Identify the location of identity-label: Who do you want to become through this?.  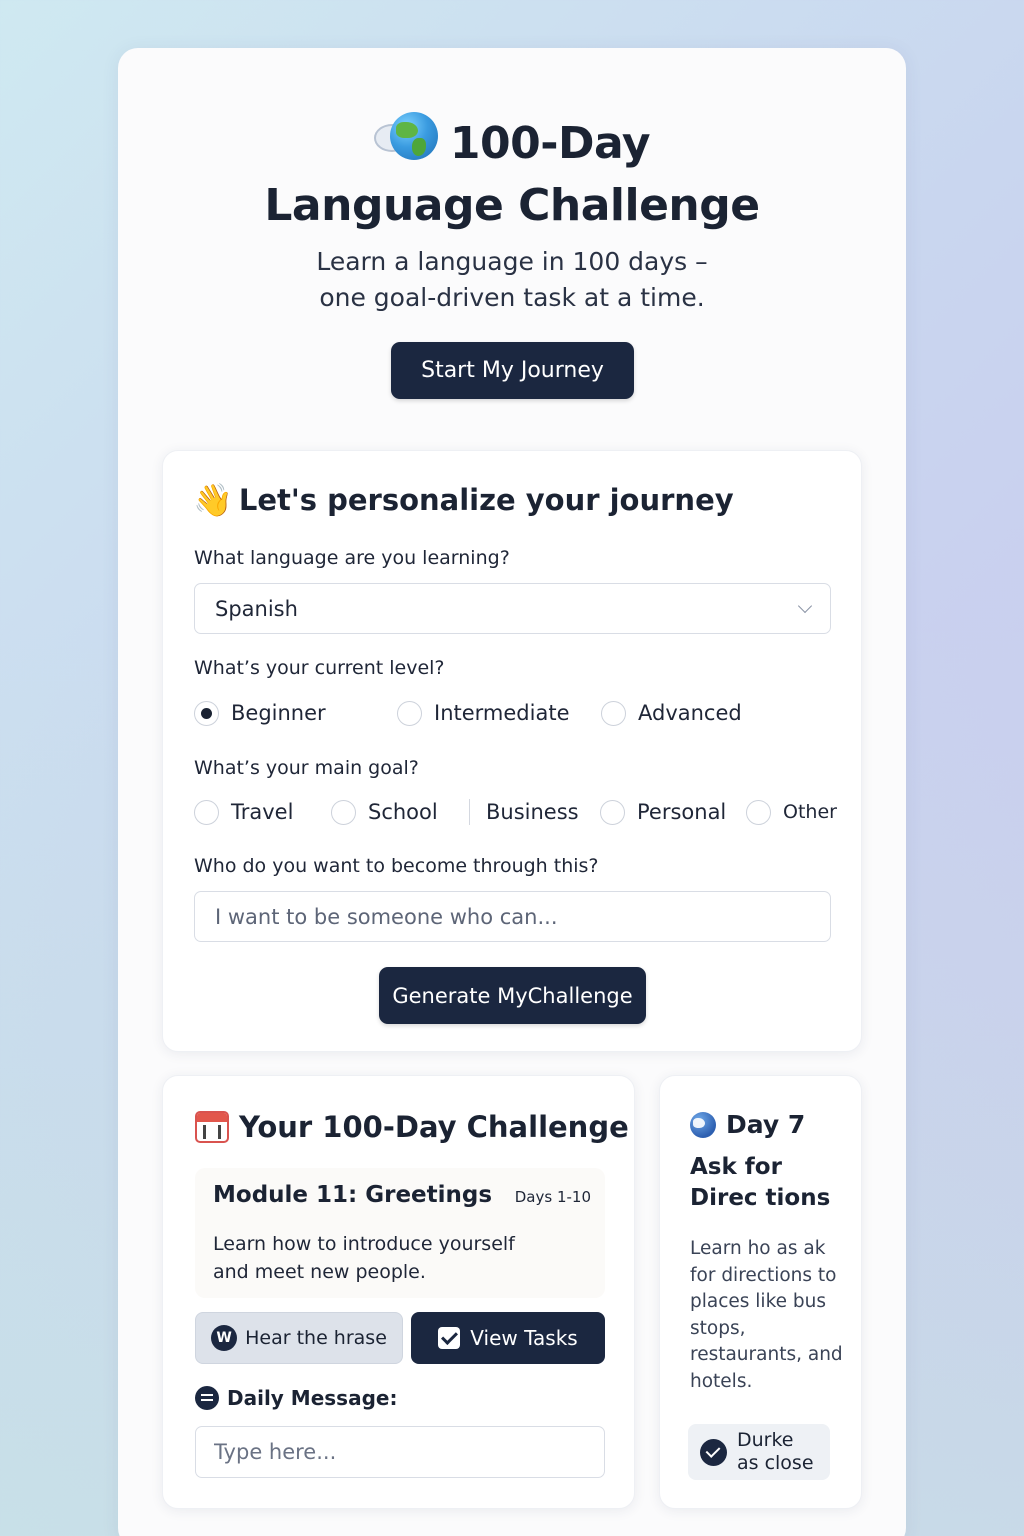
(396, 866).